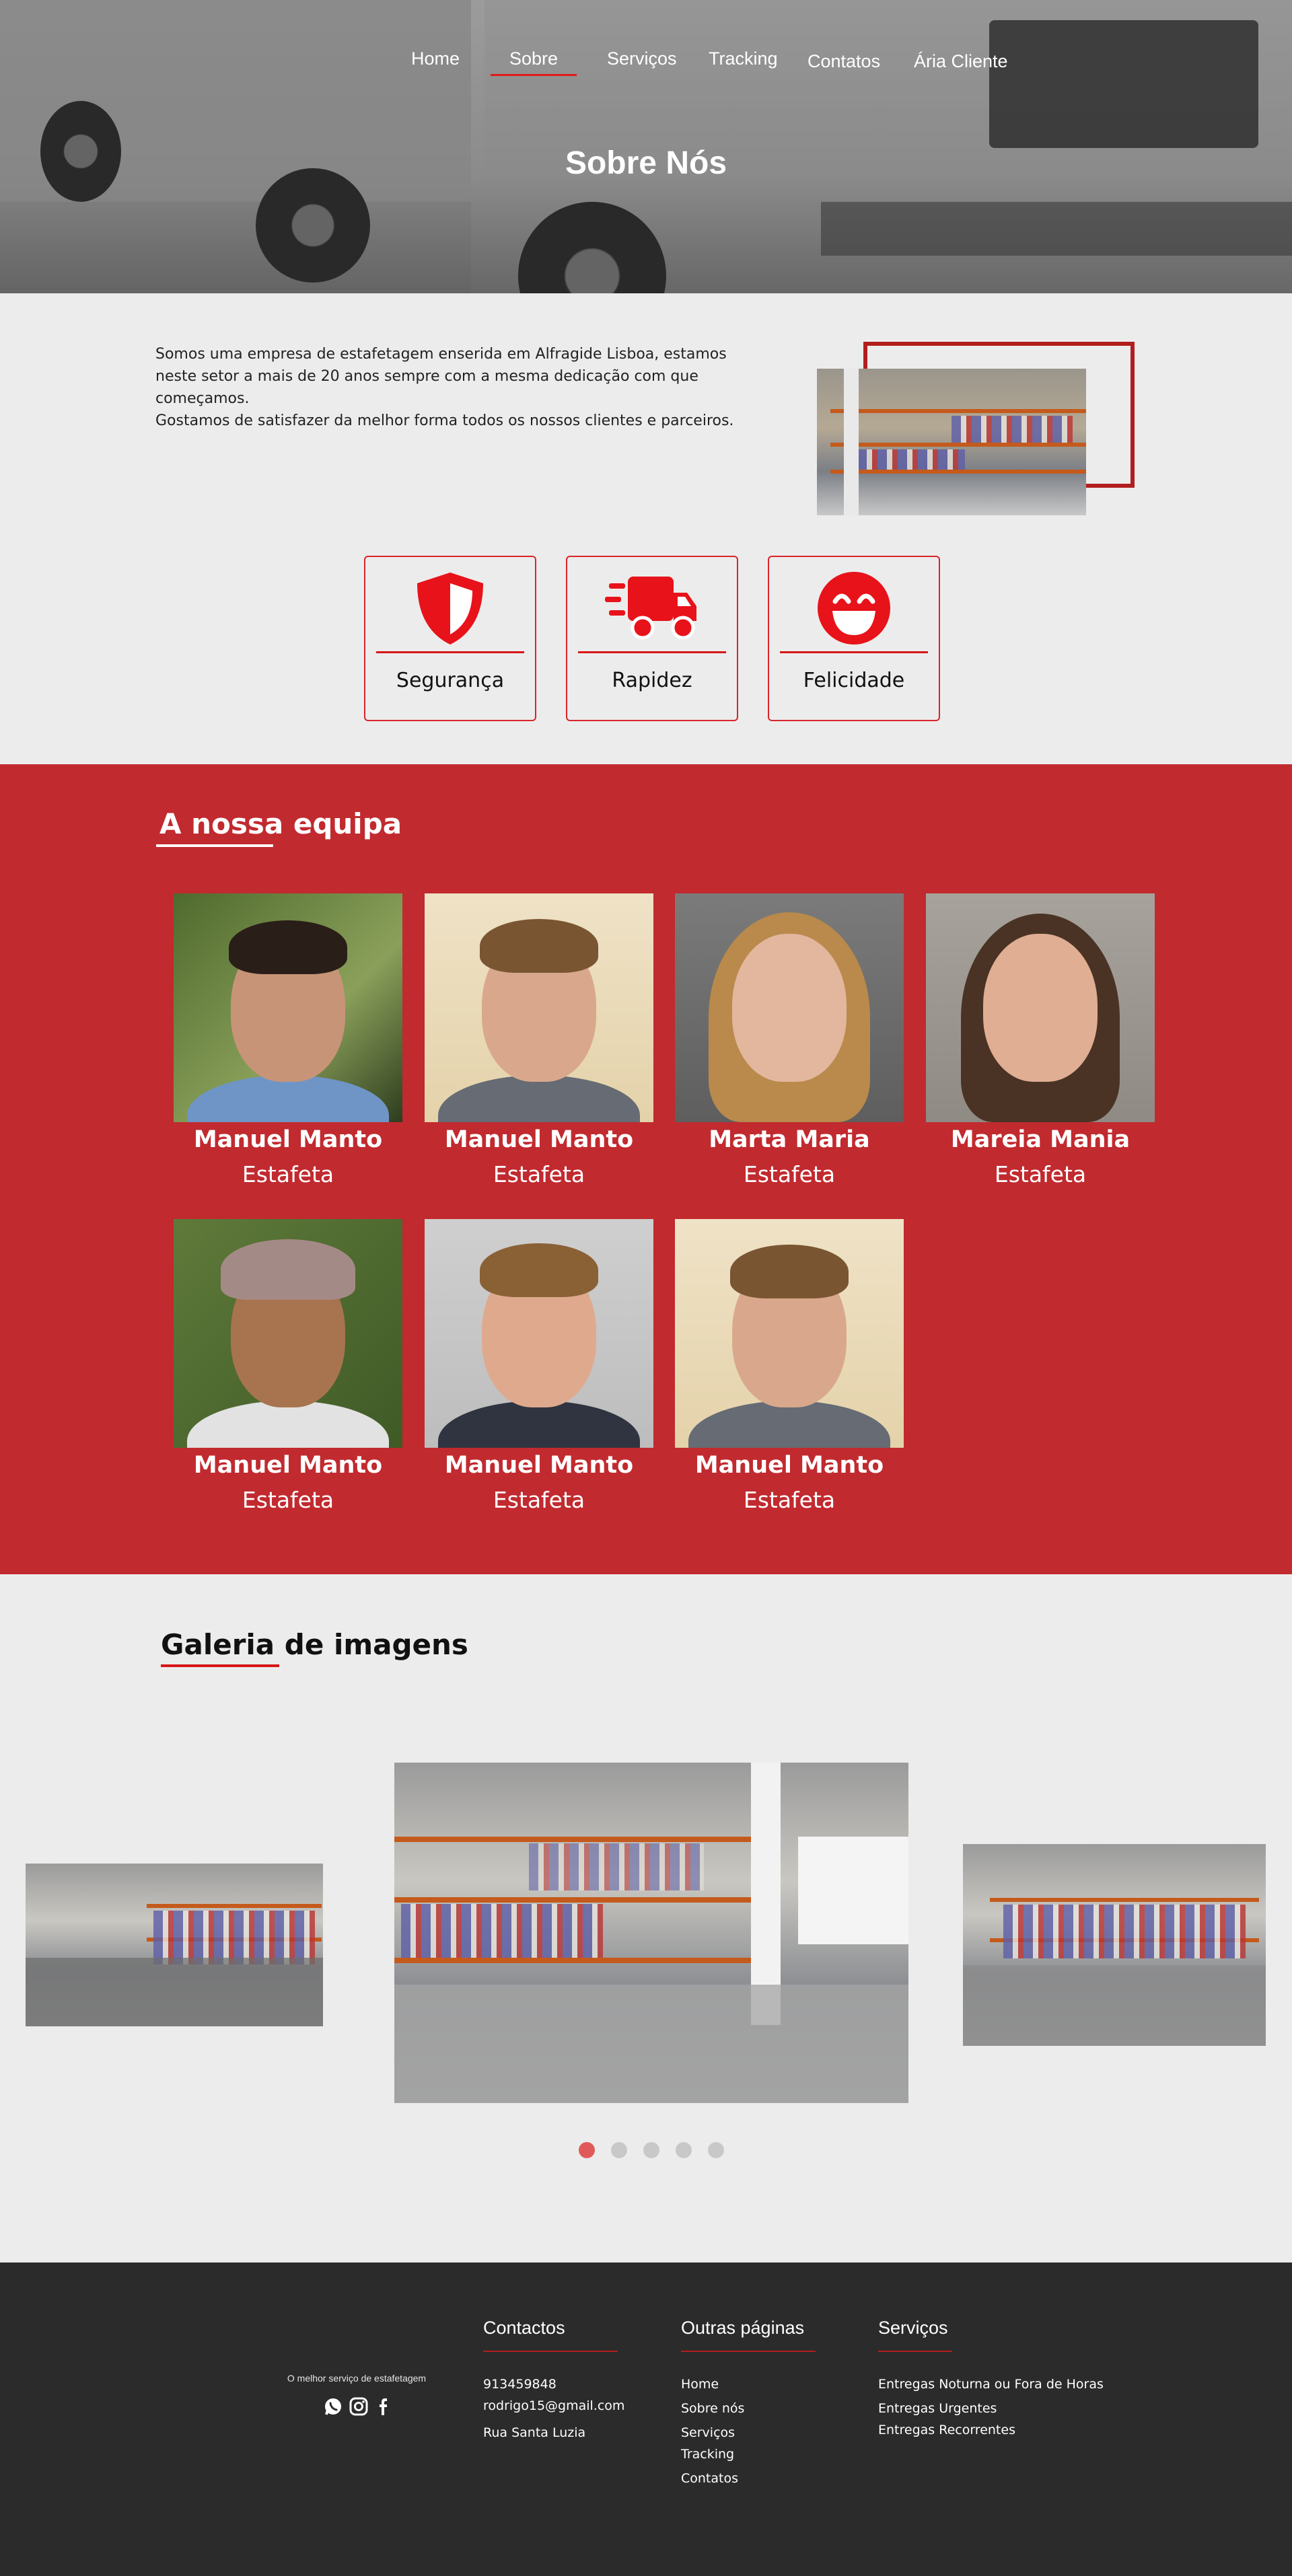  Describe the element at coordinates (748, 2433) in the screenshot. I see `footer-link-servicos: Serviços` at that location.